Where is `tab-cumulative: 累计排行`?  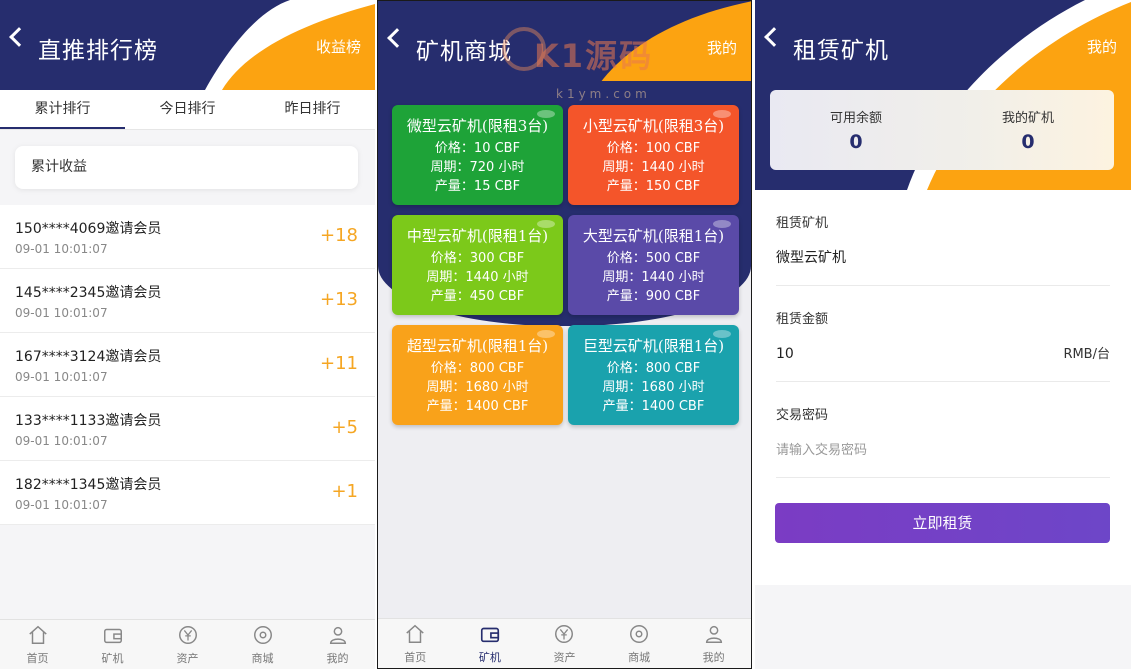 tab-cumulative: 累计排行 is located at coordinates (62, 109).